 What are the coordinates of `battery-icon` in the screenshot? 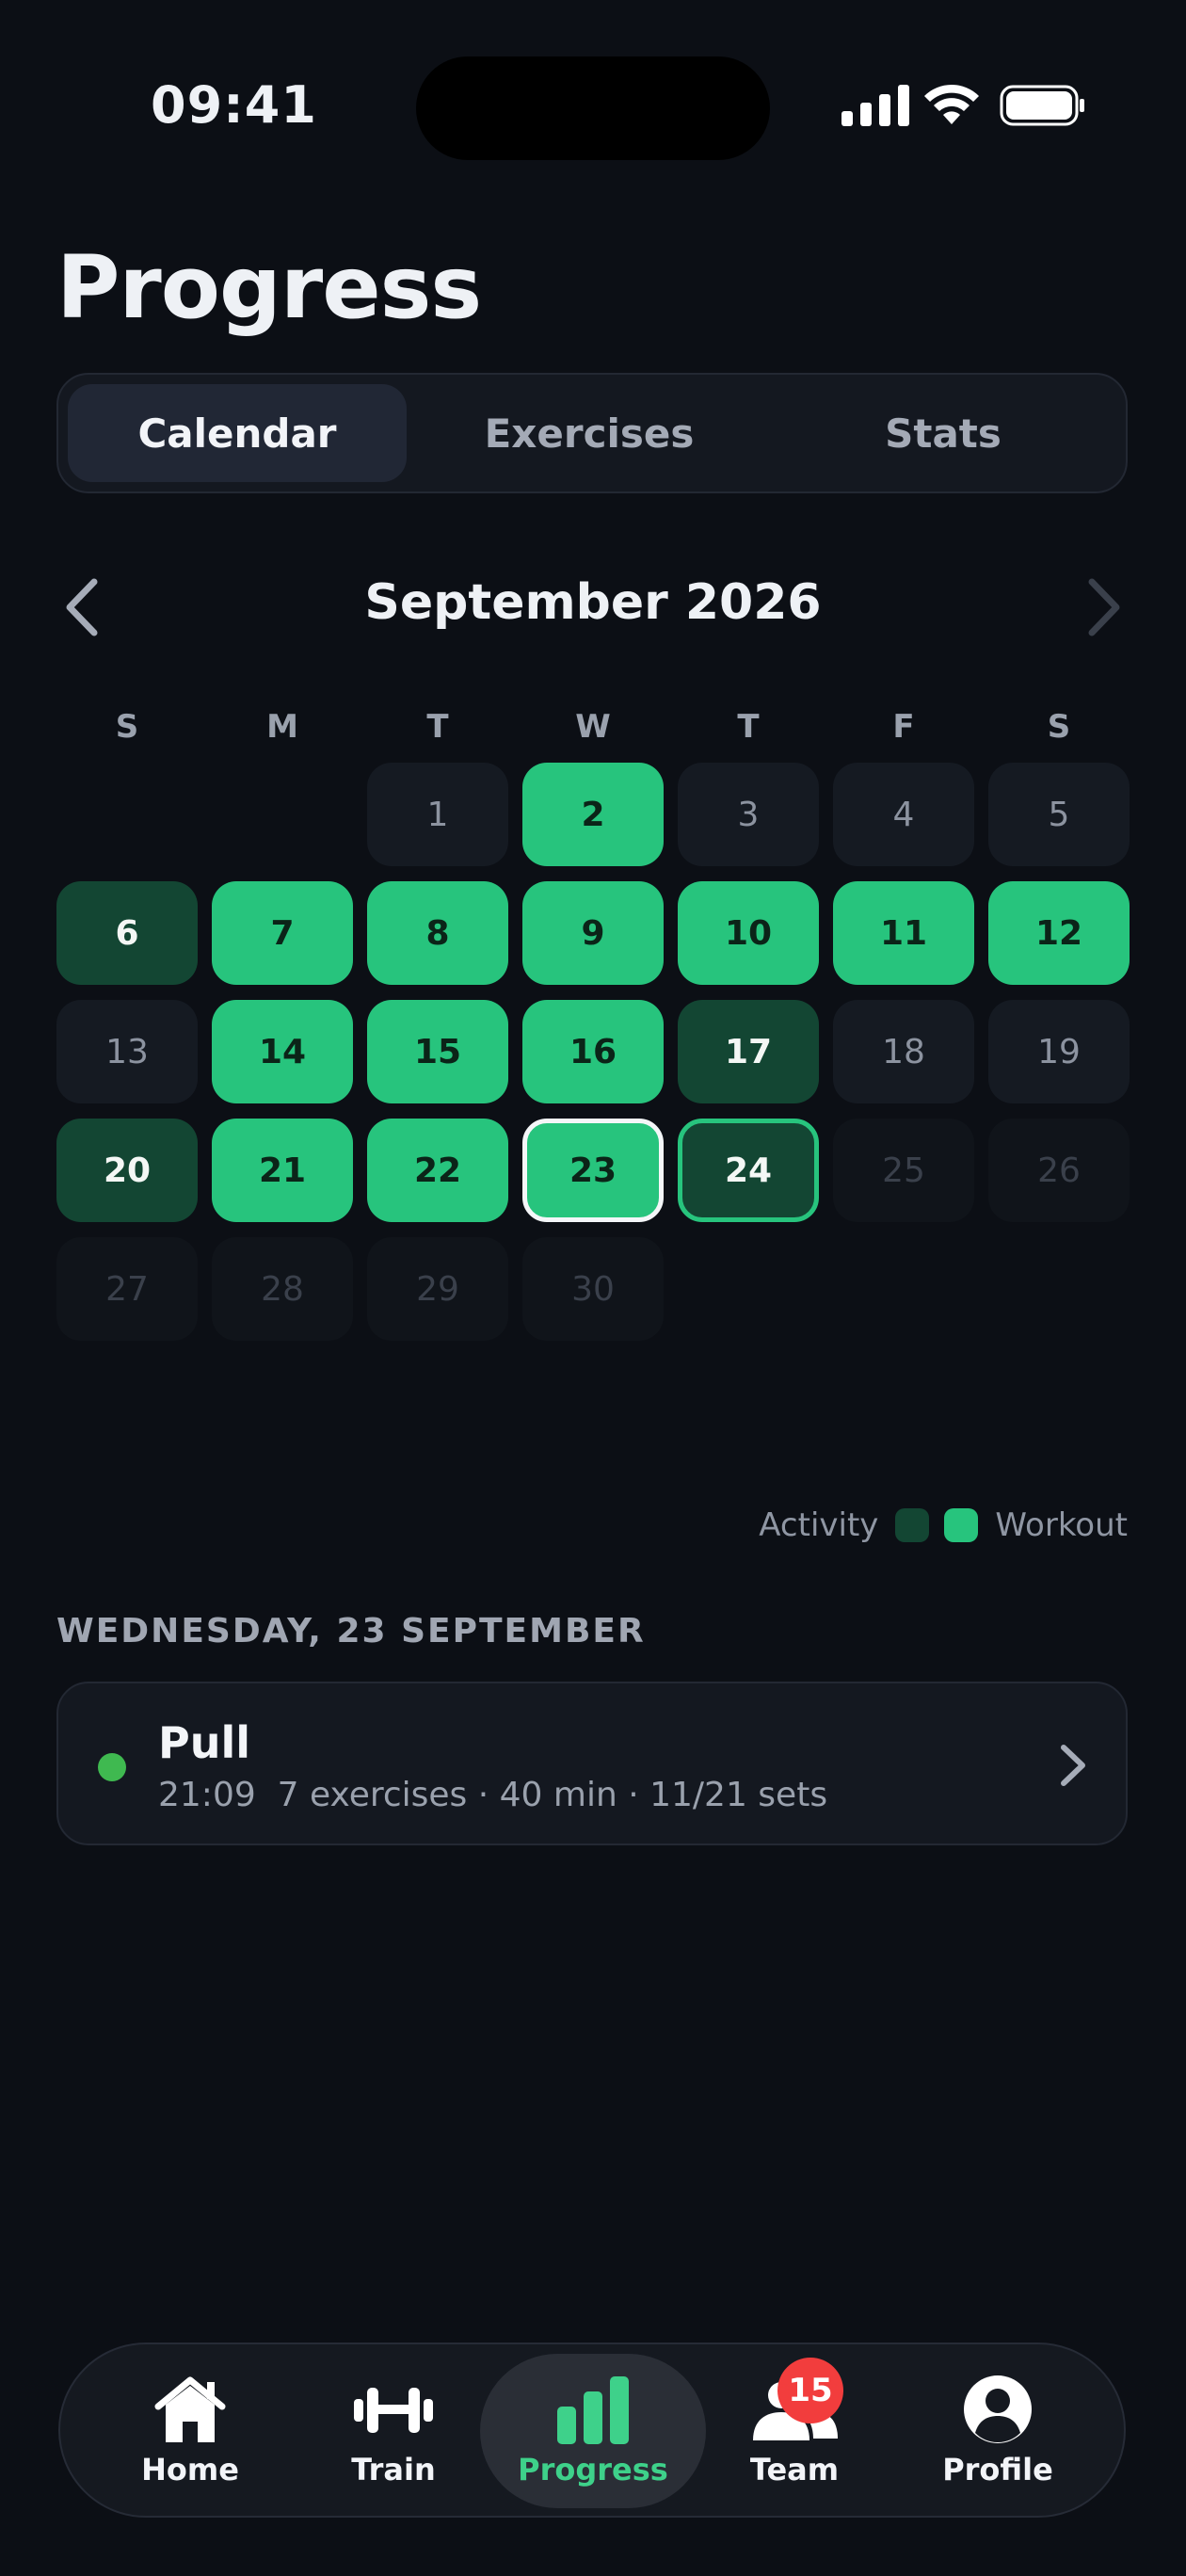 It's located at (1042, 105).